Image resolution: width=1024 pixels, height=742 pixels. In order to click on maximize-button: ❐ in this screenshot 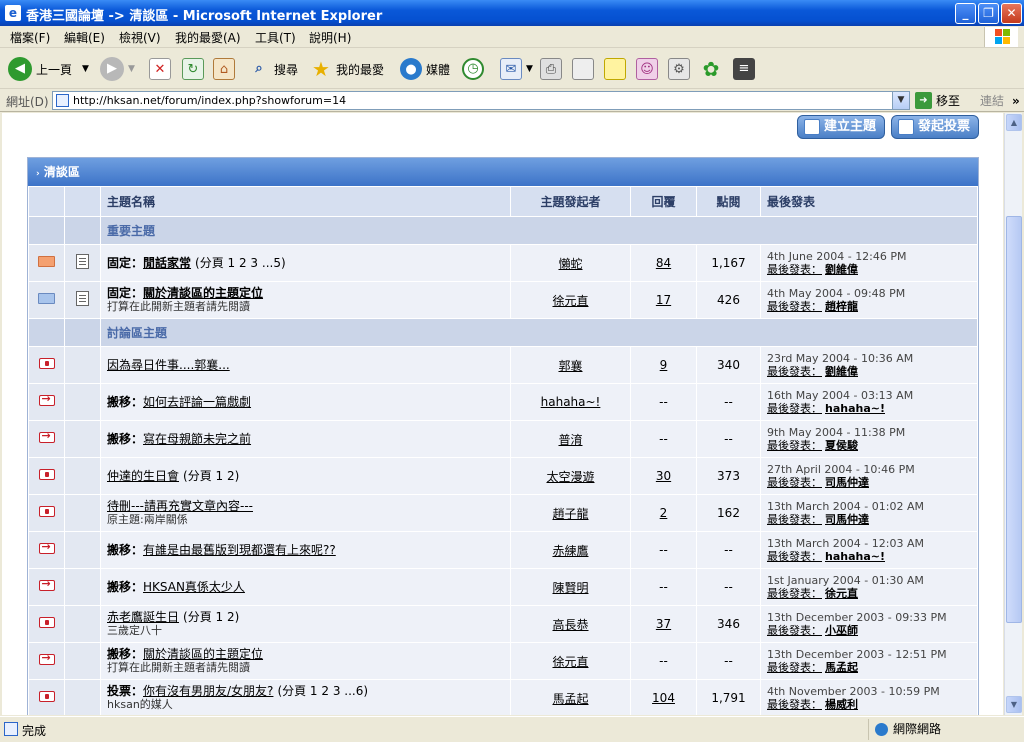, I will do `click(988, 13)`.